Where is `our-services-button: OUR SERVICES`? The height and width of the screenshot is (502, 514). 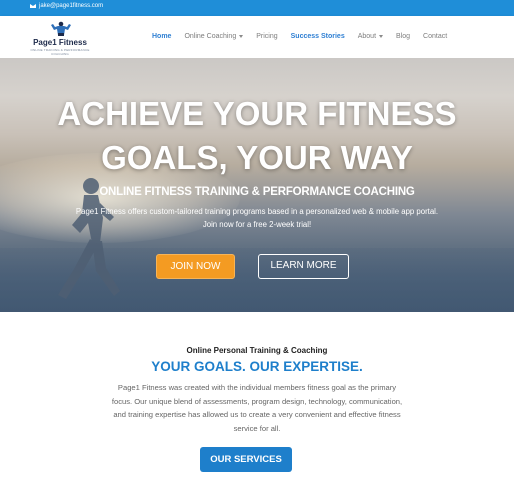 our-services-button: OUR SERVICES is located at coordinates (246, 459).